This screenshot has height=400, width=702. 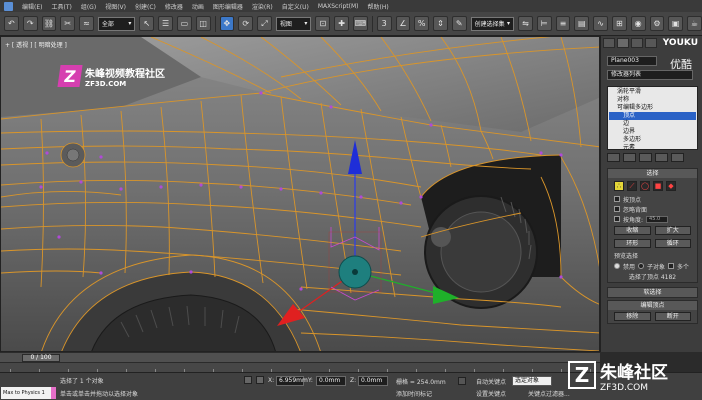 I want to click on move-gizmo, so click(x=366, y=232).